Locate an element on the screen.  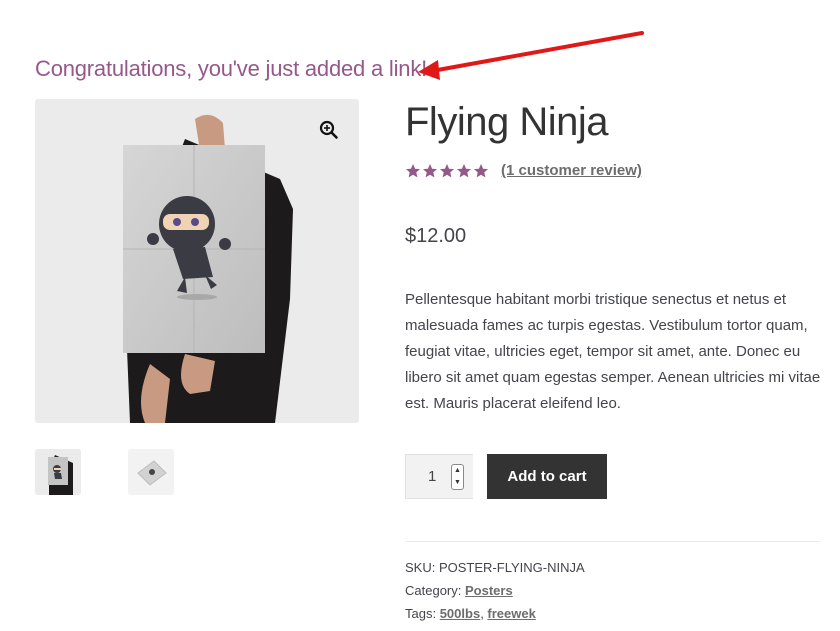
chevron-down-icon: ▼ is located at coordinates (457, 483).